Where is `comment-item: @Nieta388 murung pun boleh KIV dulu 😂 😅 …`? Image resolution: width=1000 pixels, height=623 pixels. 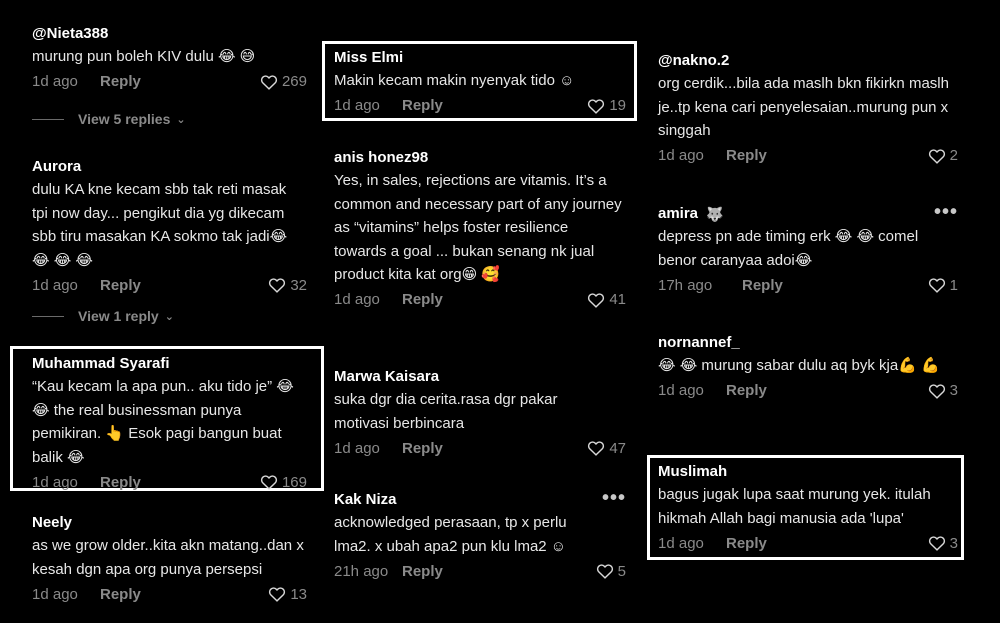 comment-item: @Nieta388 murung pun boleh KIV dulu 😂 😅 … is located at coordinates (169, 59).